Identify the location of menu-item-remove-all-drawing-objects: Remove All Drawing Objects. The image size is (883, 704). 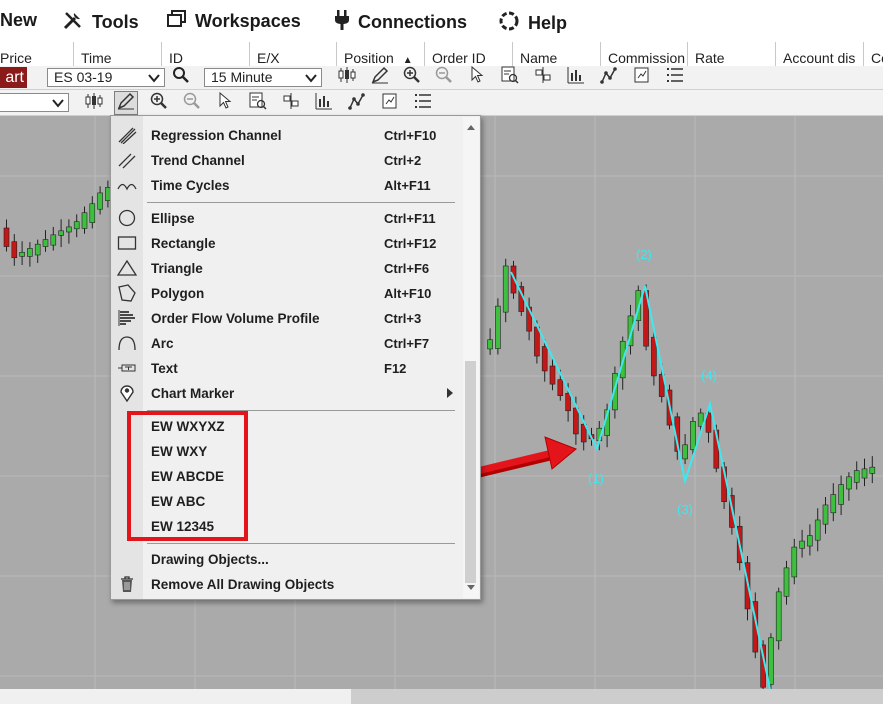
(287, 584).